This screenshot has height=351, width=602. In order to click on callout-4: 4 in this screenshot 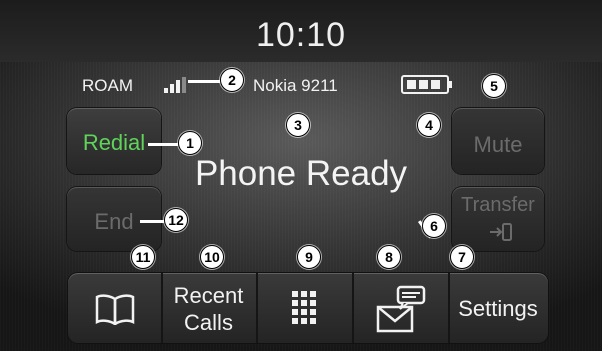, I will do `click(429, 125)`.